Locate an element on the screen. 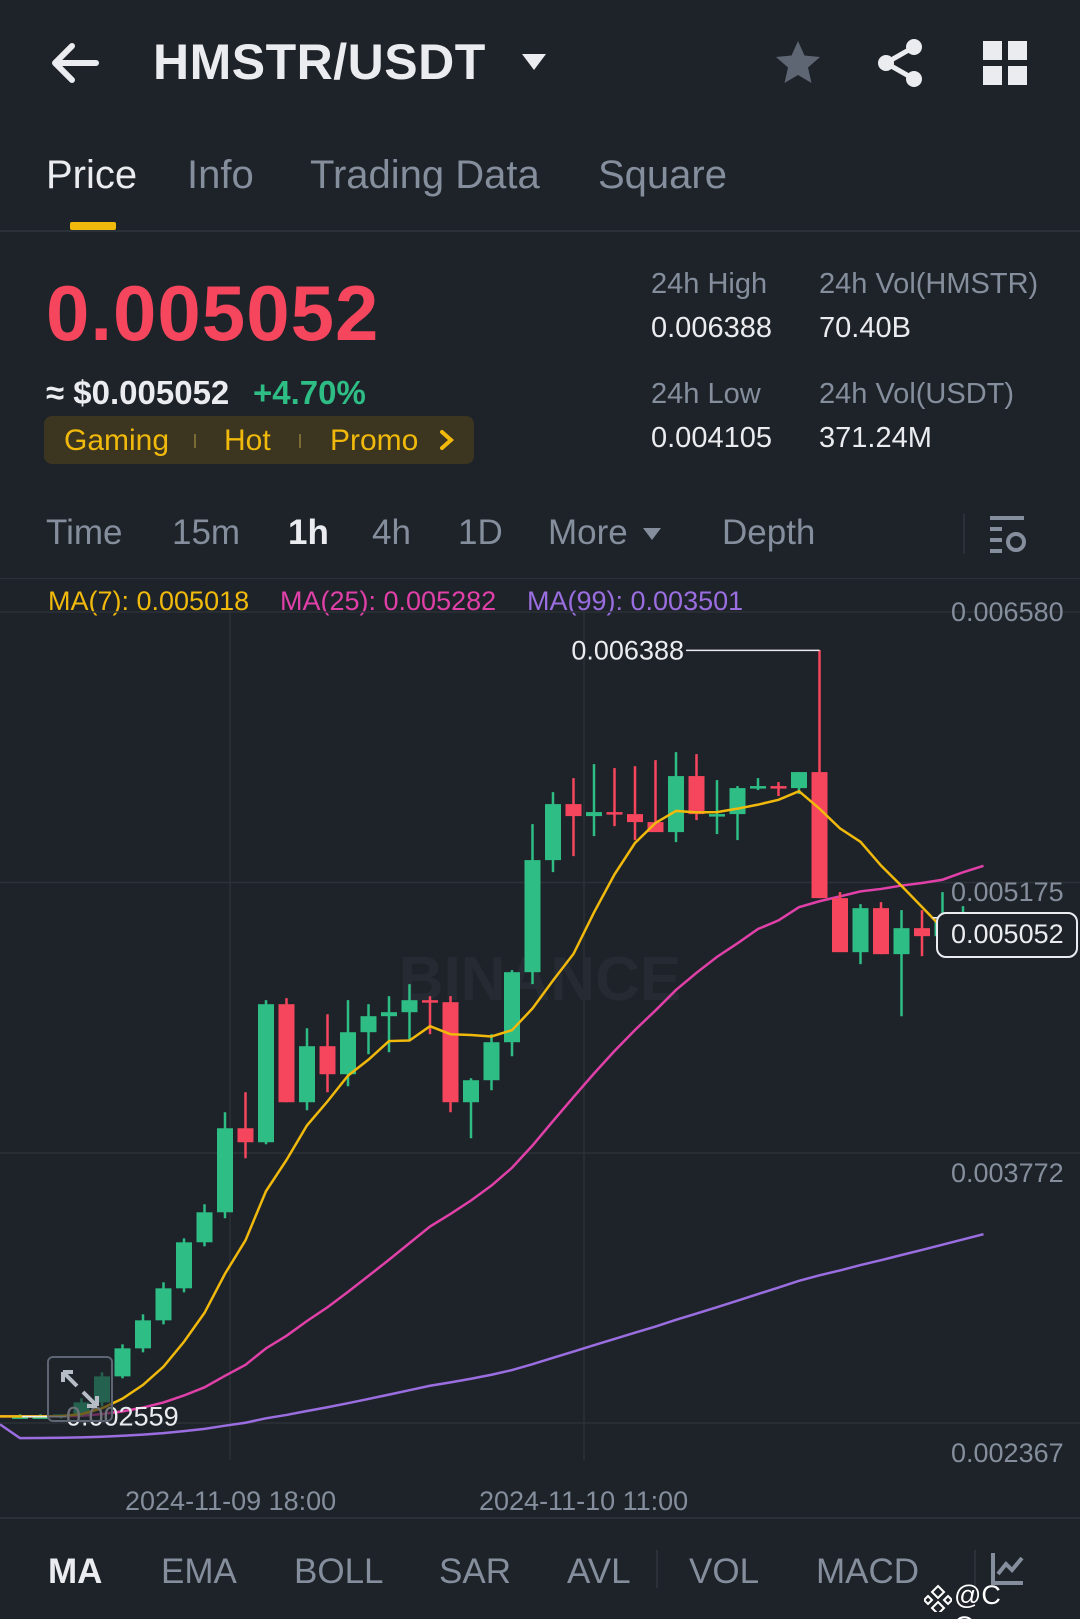 Image resolution: width=1080 pixels, height=1619 pixels. stat-24h-low-label: 24h Low is located at coordinates (706, 394).